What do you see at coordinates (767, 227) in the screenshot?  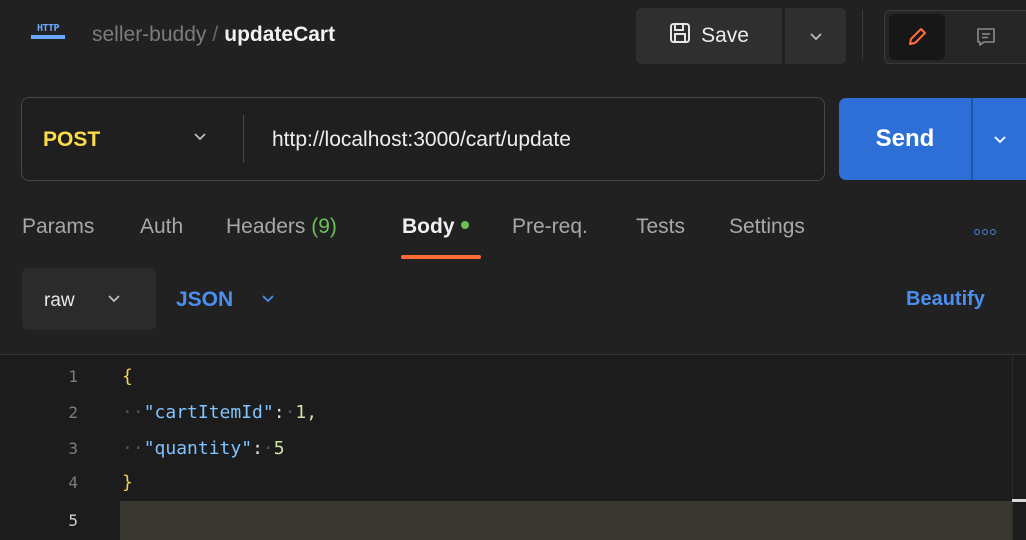 I see `tab-settings: Settings` at bounding box center [767, 227].